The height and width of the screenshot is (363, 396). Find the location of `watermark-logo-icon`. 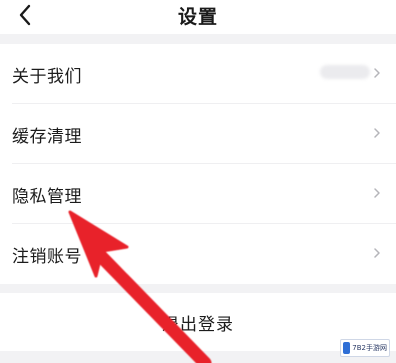

watermark-logo-icon is located at coordinates (347, 348).